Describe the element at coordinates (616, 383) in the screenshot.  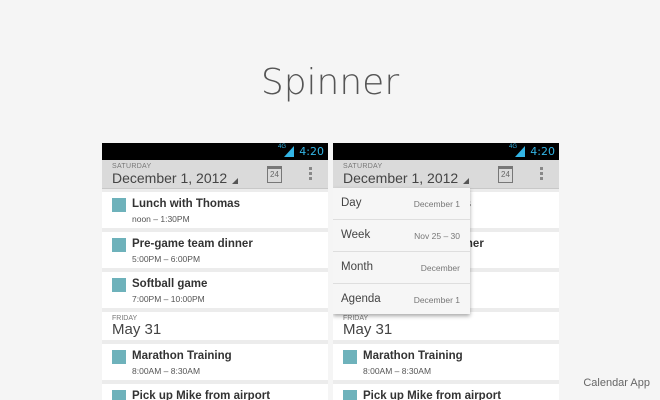
I see `footer-caption: Calendar App` at that location.